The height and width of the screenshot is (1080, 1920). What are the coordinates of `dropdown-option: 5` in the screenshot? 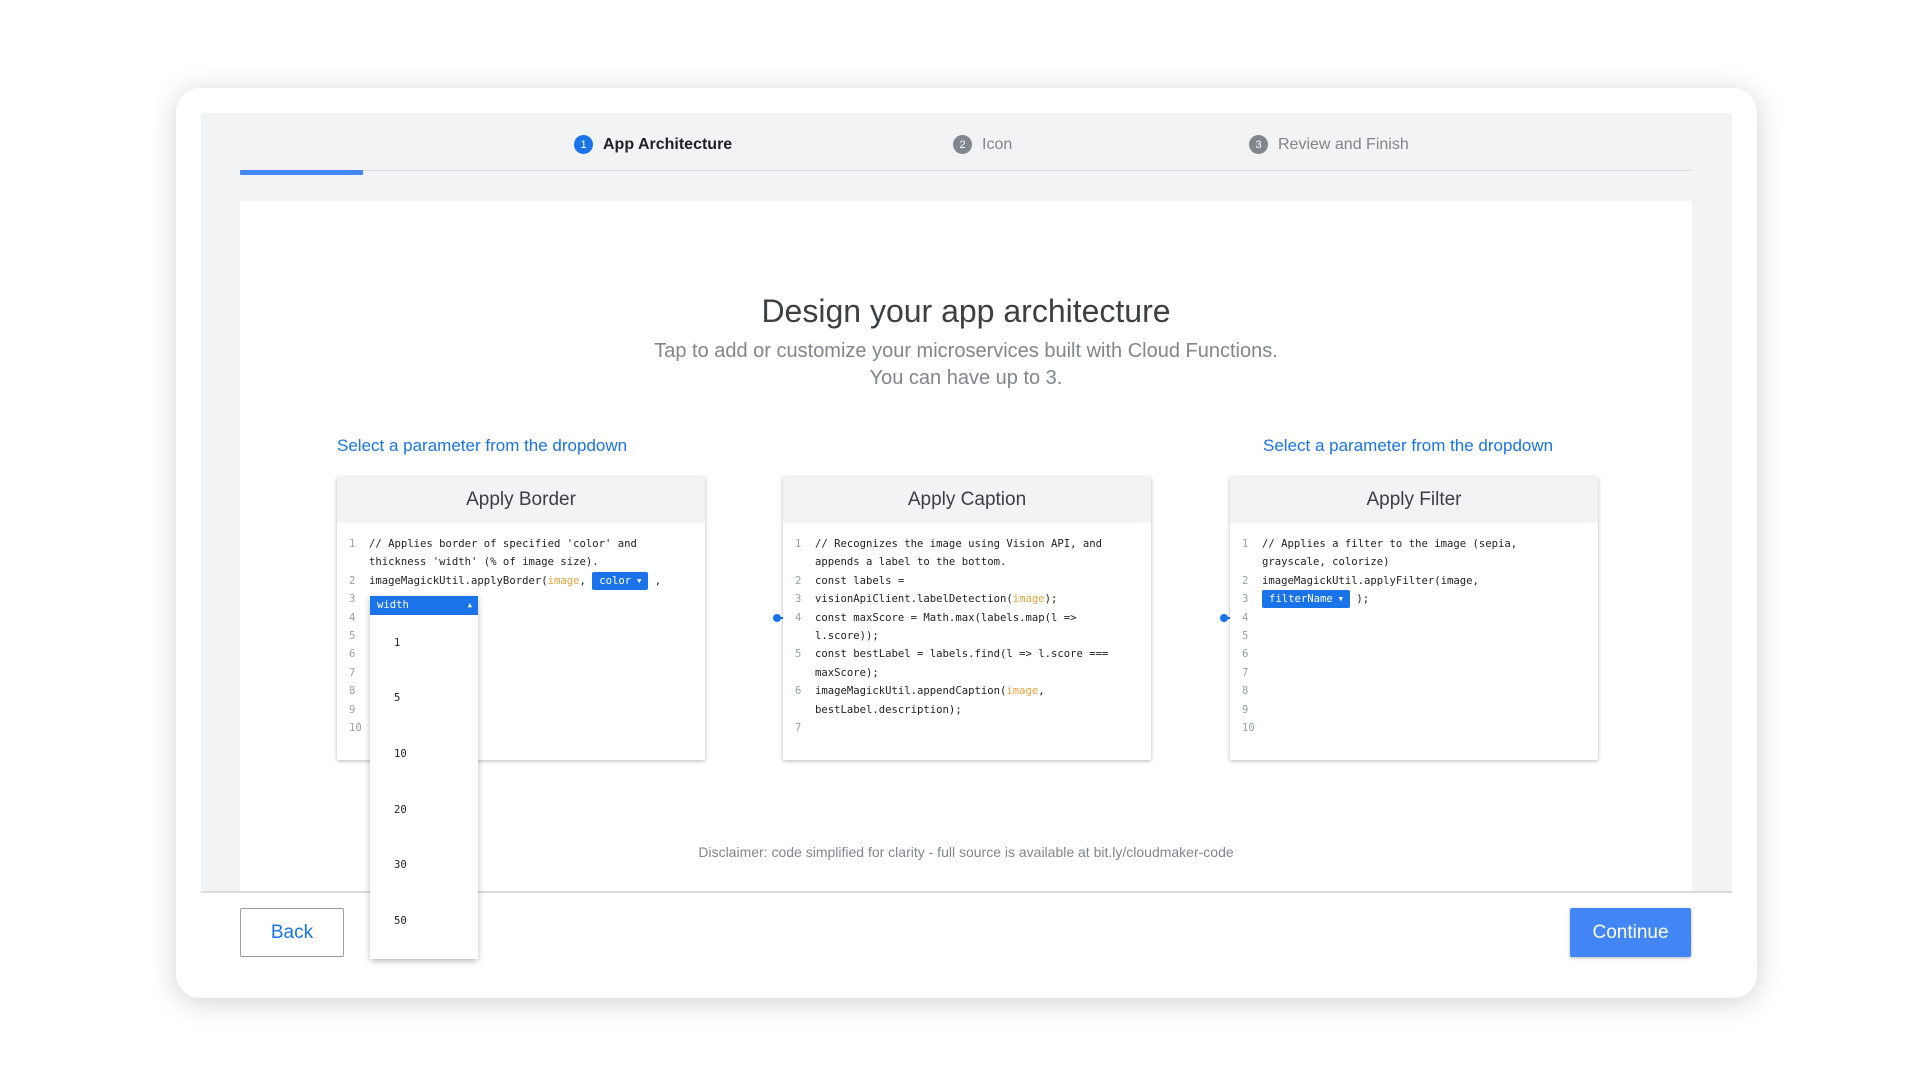 It's located at (424, 699).